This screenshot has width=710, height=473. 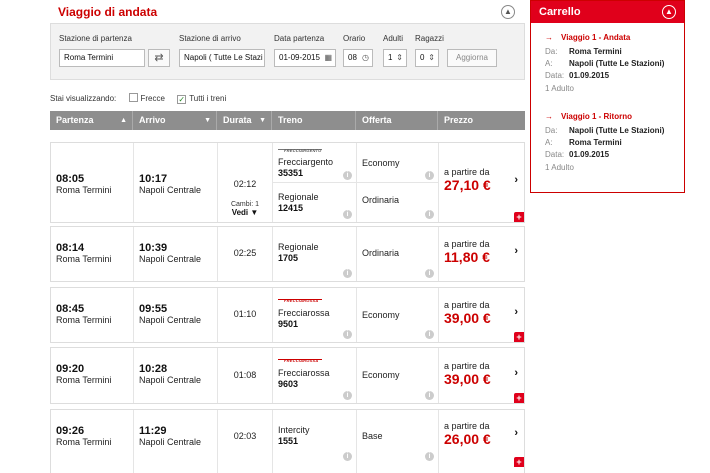 I want to click on departure-cell: 09:20 Roma Termini, so click(x=92, y=375).